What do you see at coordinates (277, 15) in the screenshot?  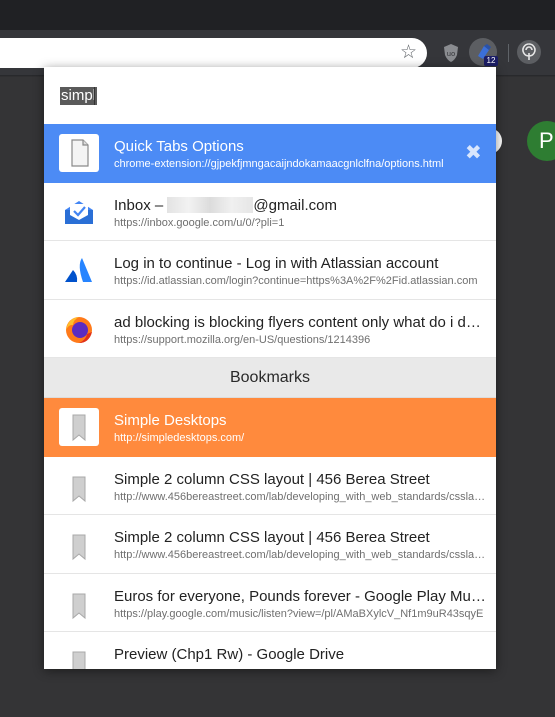 I see `tab-strip` at bounding box center [277, 15].